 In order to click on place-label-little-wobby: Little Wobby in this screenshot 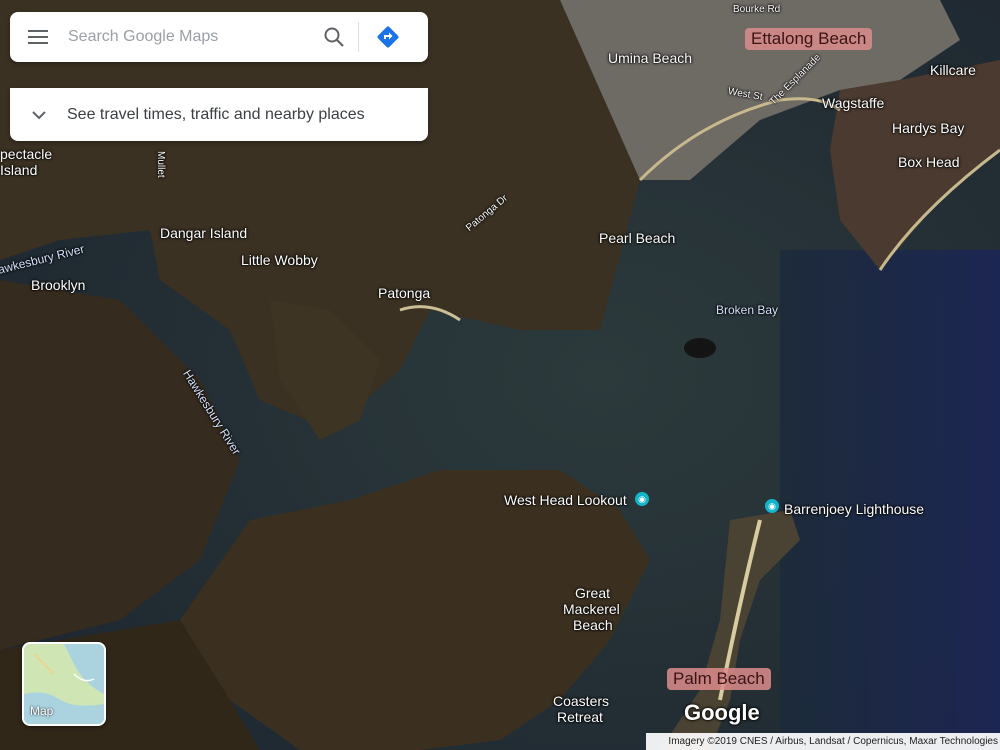, I will do `click(279, 260)`.